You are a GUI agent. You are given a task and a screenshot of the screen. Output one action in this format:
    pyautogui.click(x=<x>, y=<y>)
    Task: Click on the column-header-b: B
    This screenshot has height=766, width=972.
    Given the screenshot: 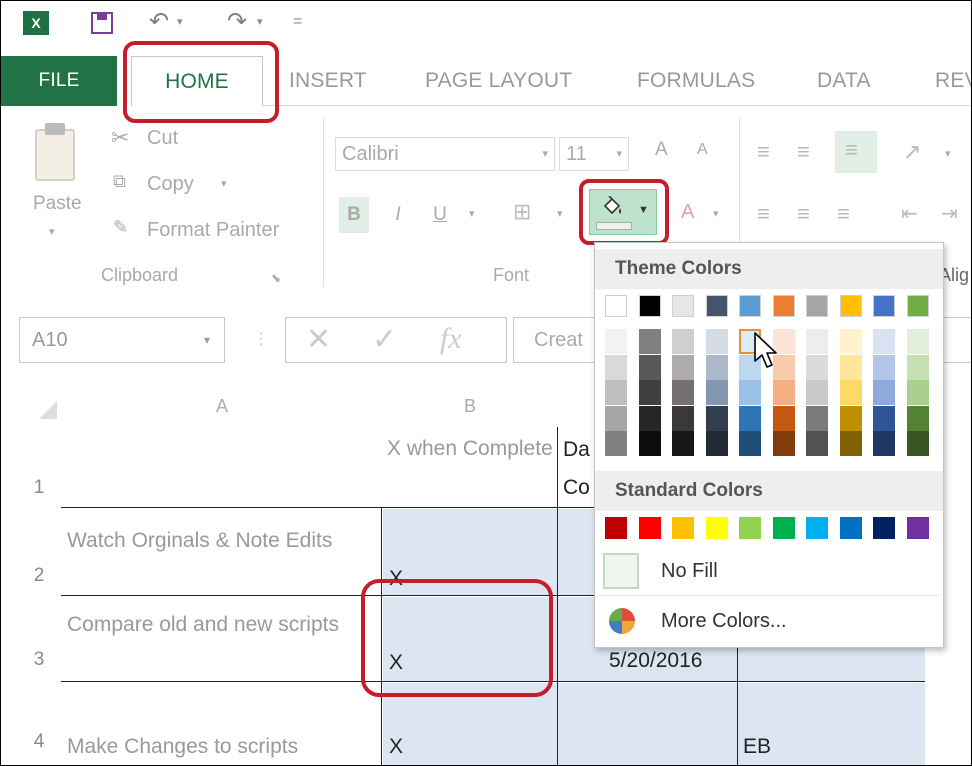 What is the action you would take?
    pyautogui.click(x=470, y=406)
    